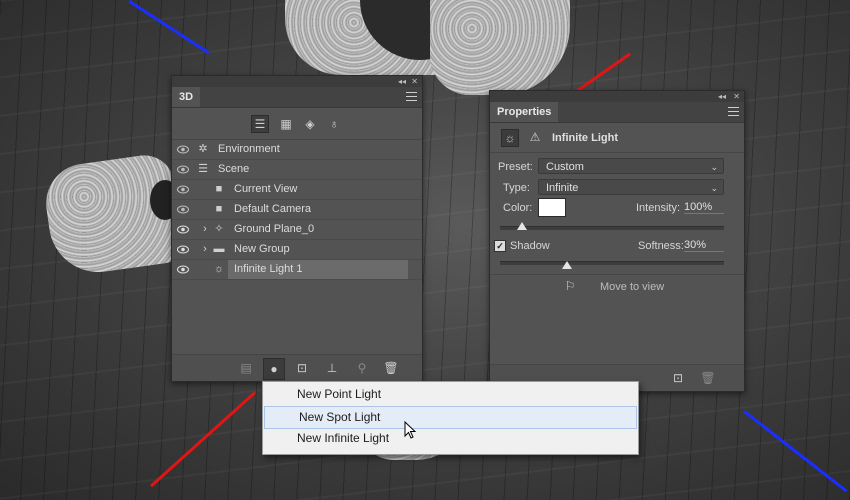 The image size is (850, 500). What do you see at coordinates (704, 245) in the screenshot?
I see `softness-value: 30%` at bounding box center [704, 245].